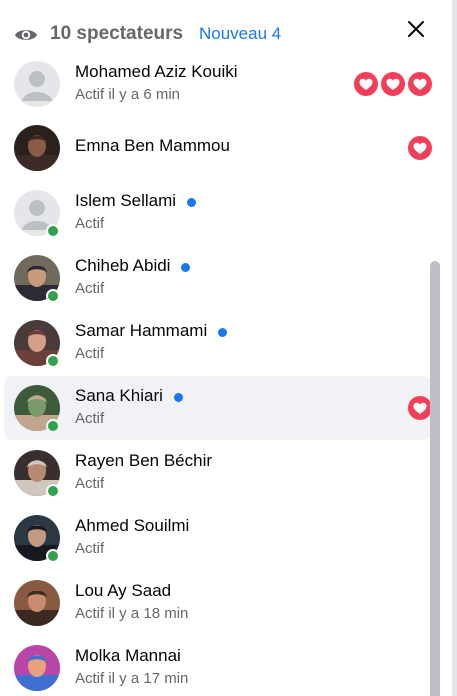 This screenshot has height=696, width=457. I want to click on viewer-name: Molka Mannai, so click(128, 656).